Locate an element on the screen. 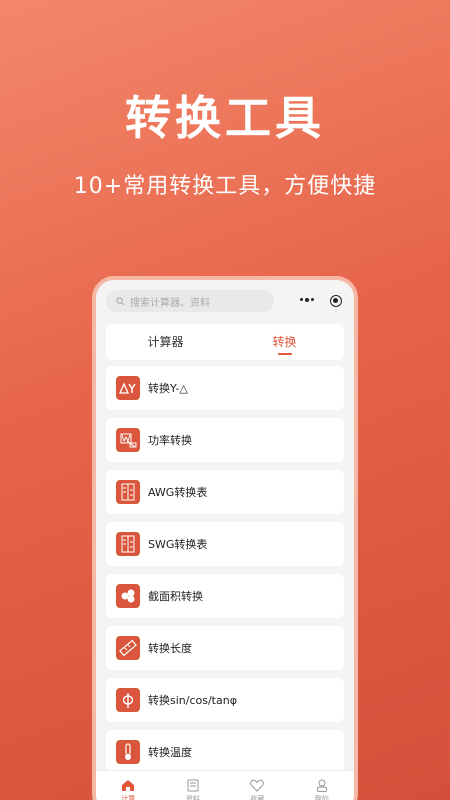 Image resolution: width=450 pixels, height=800 pixels. tabbar-mine: 我的 is located at coordinates (322, 785).